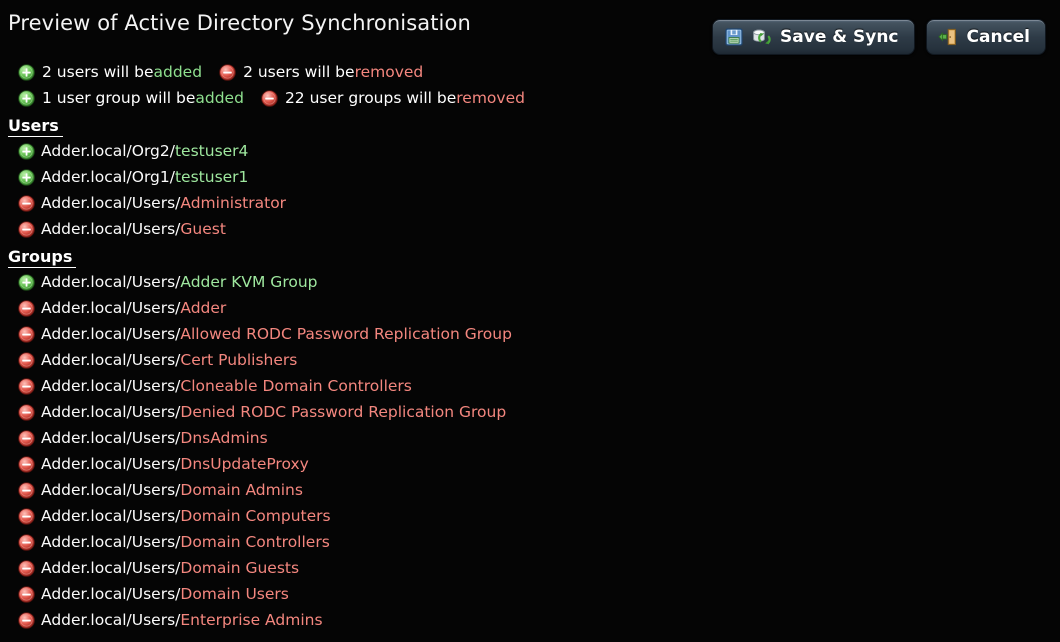  Describe the element at coordinates (211, 151) in the screenshot. I see `entry-name: testuser4` at that location.